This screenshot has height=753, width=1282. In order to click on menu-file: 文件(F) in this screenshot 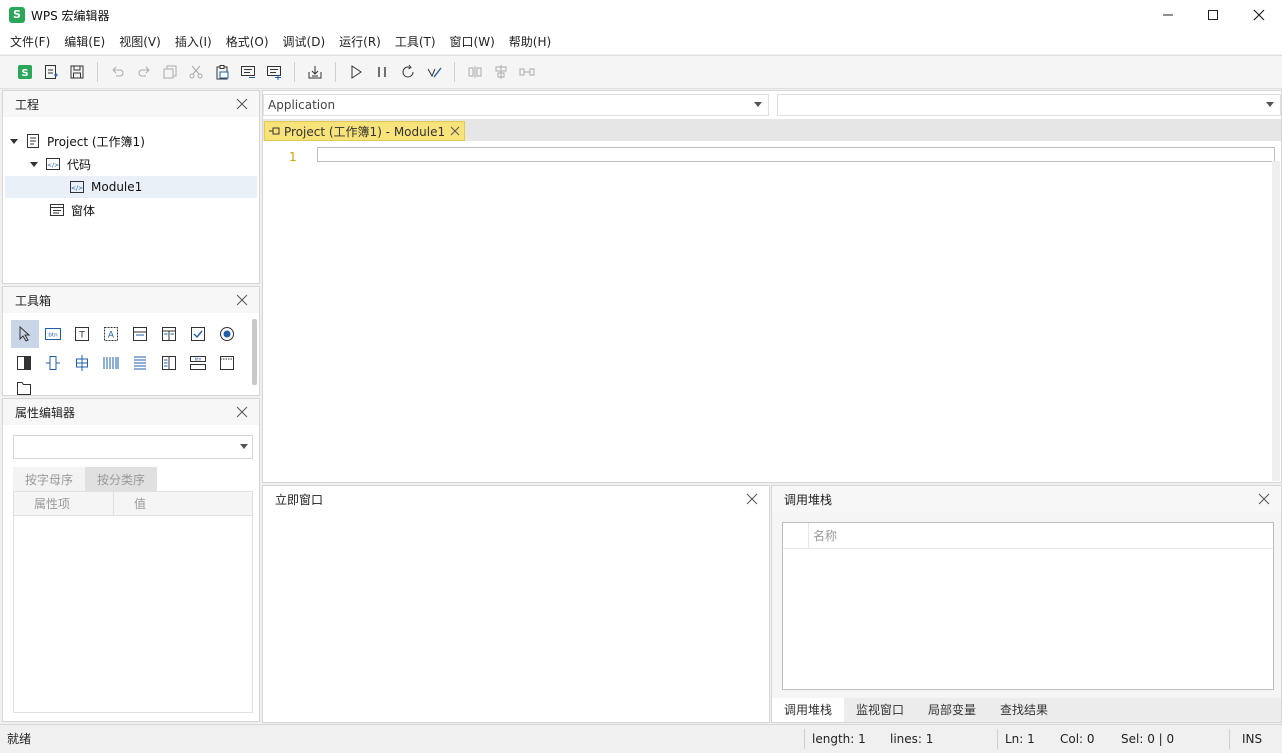, I will do `click(30, 42)`.